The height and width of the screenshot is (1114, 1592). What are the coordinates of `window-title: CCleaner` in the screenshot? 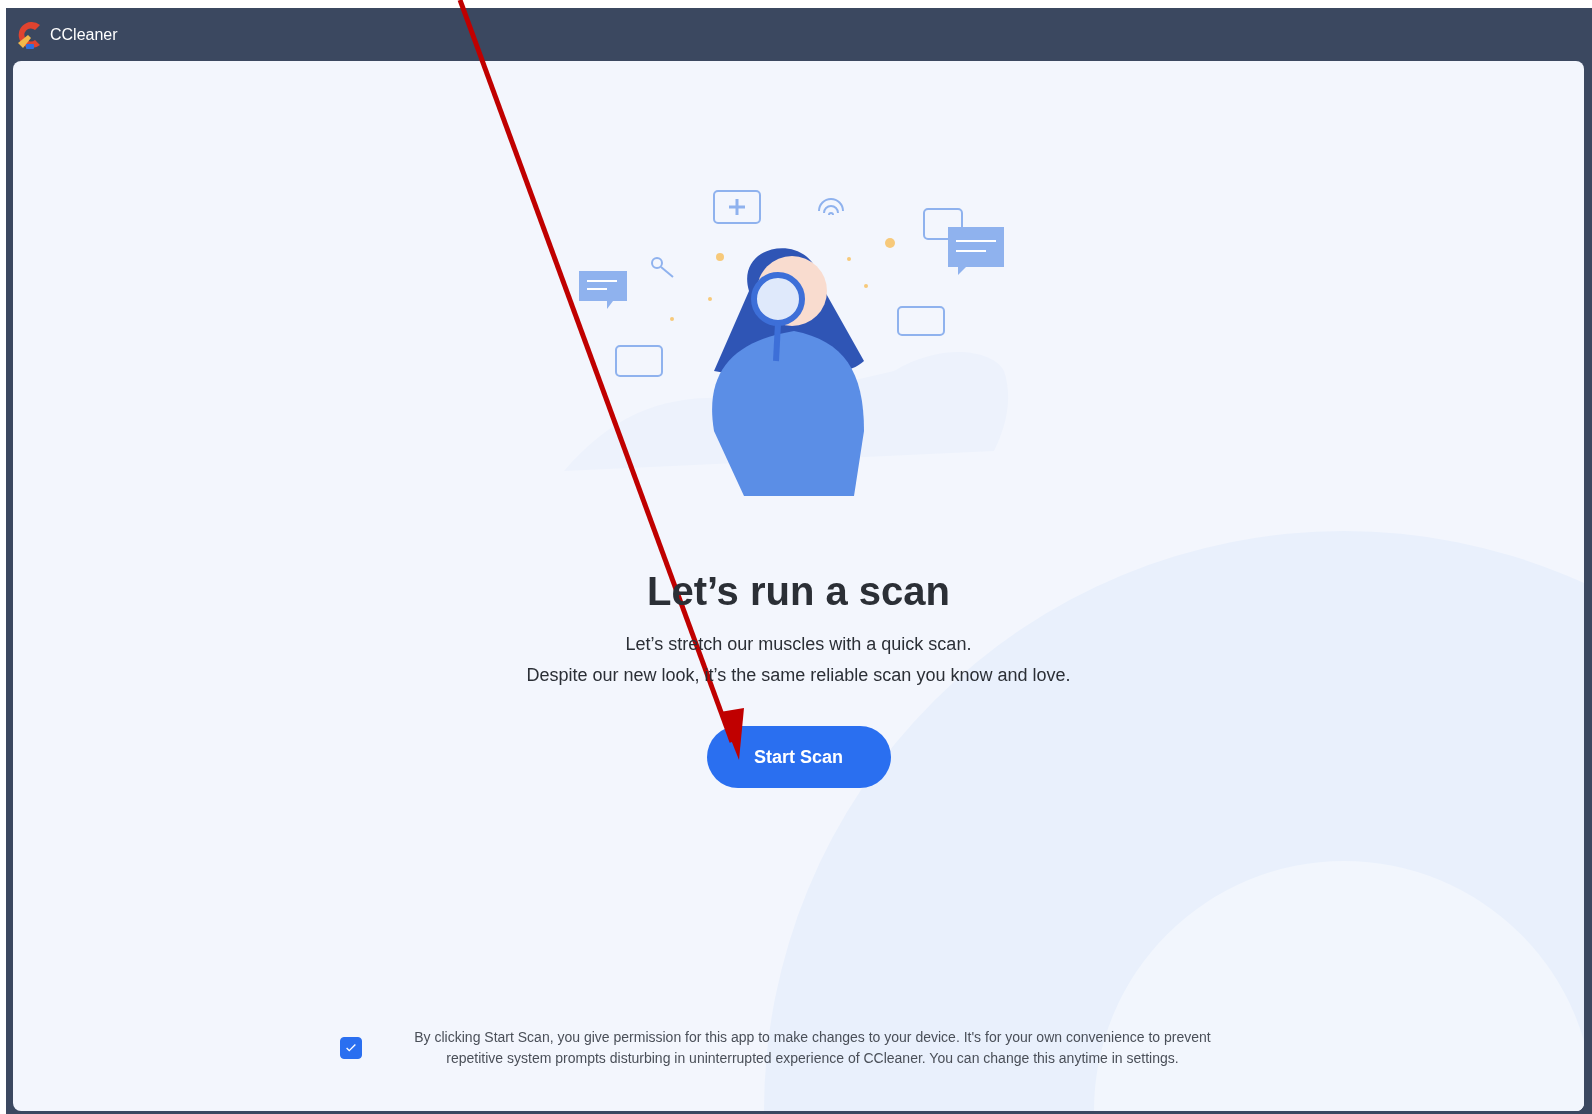 It's located at (84, 34).